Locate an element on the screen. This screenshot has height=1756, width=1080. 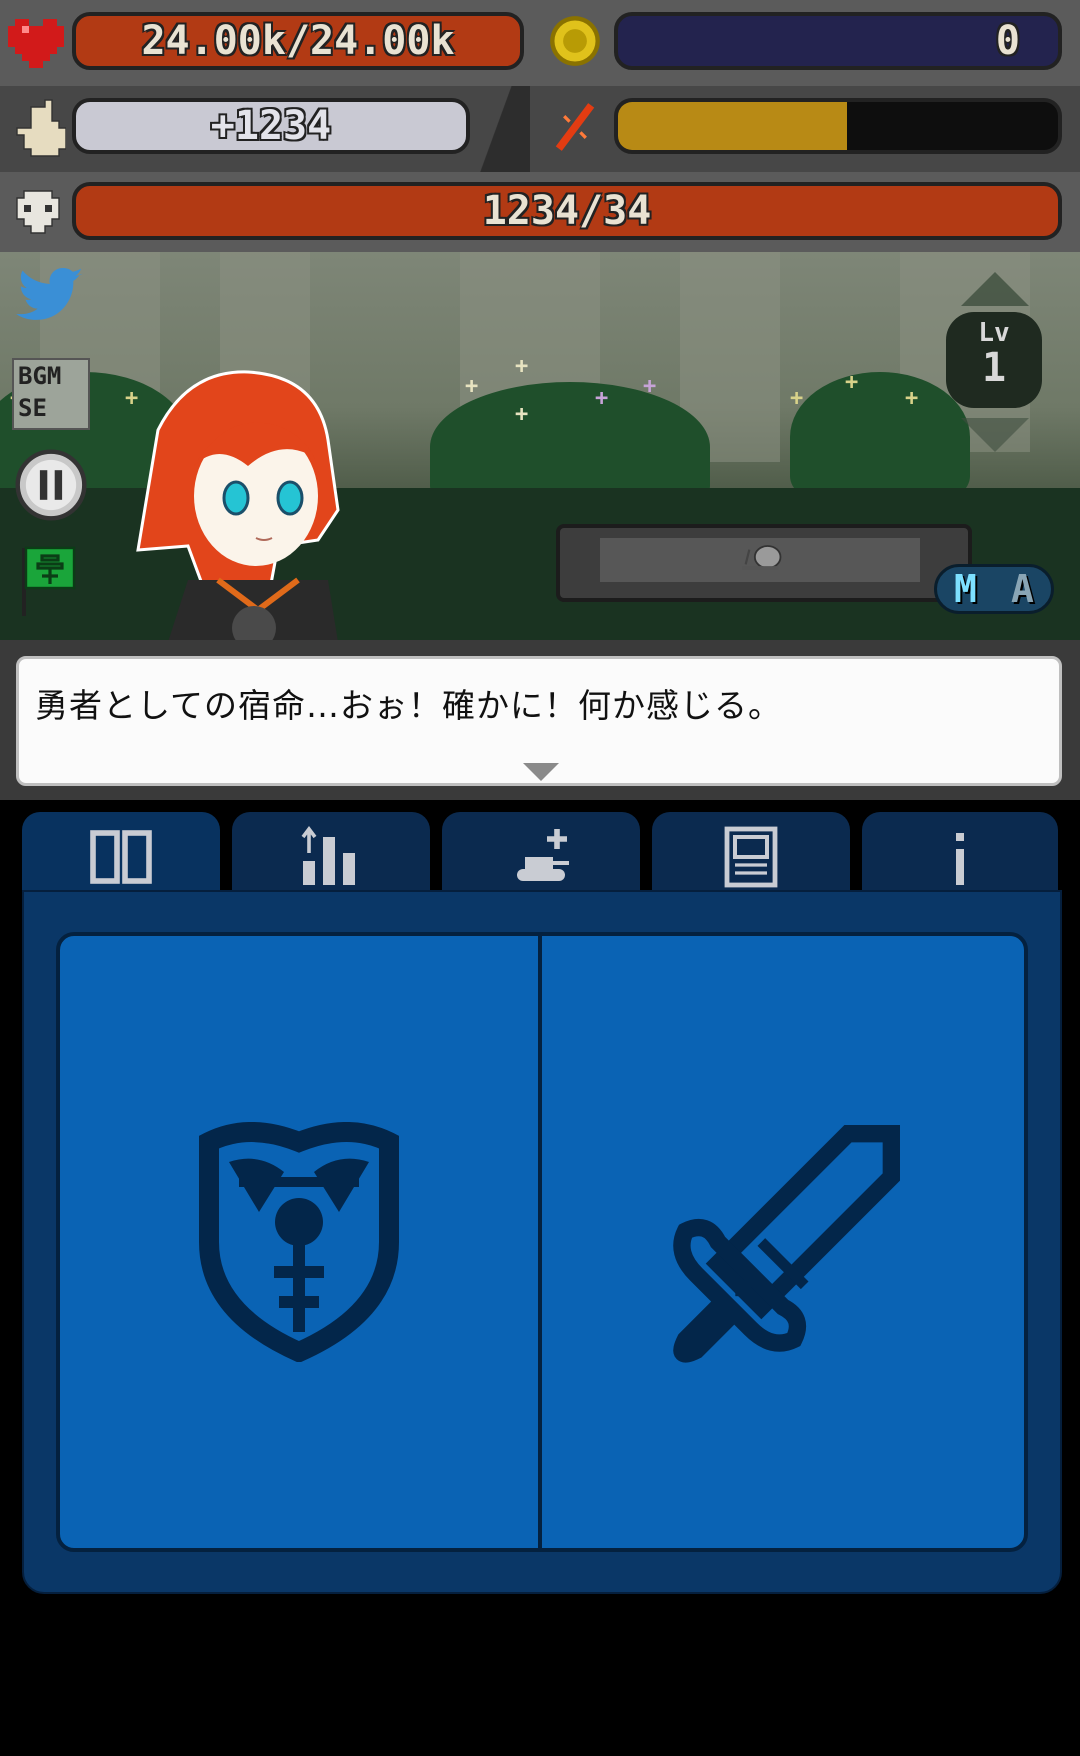
shield-icon is located at coordinates (299, 1242).